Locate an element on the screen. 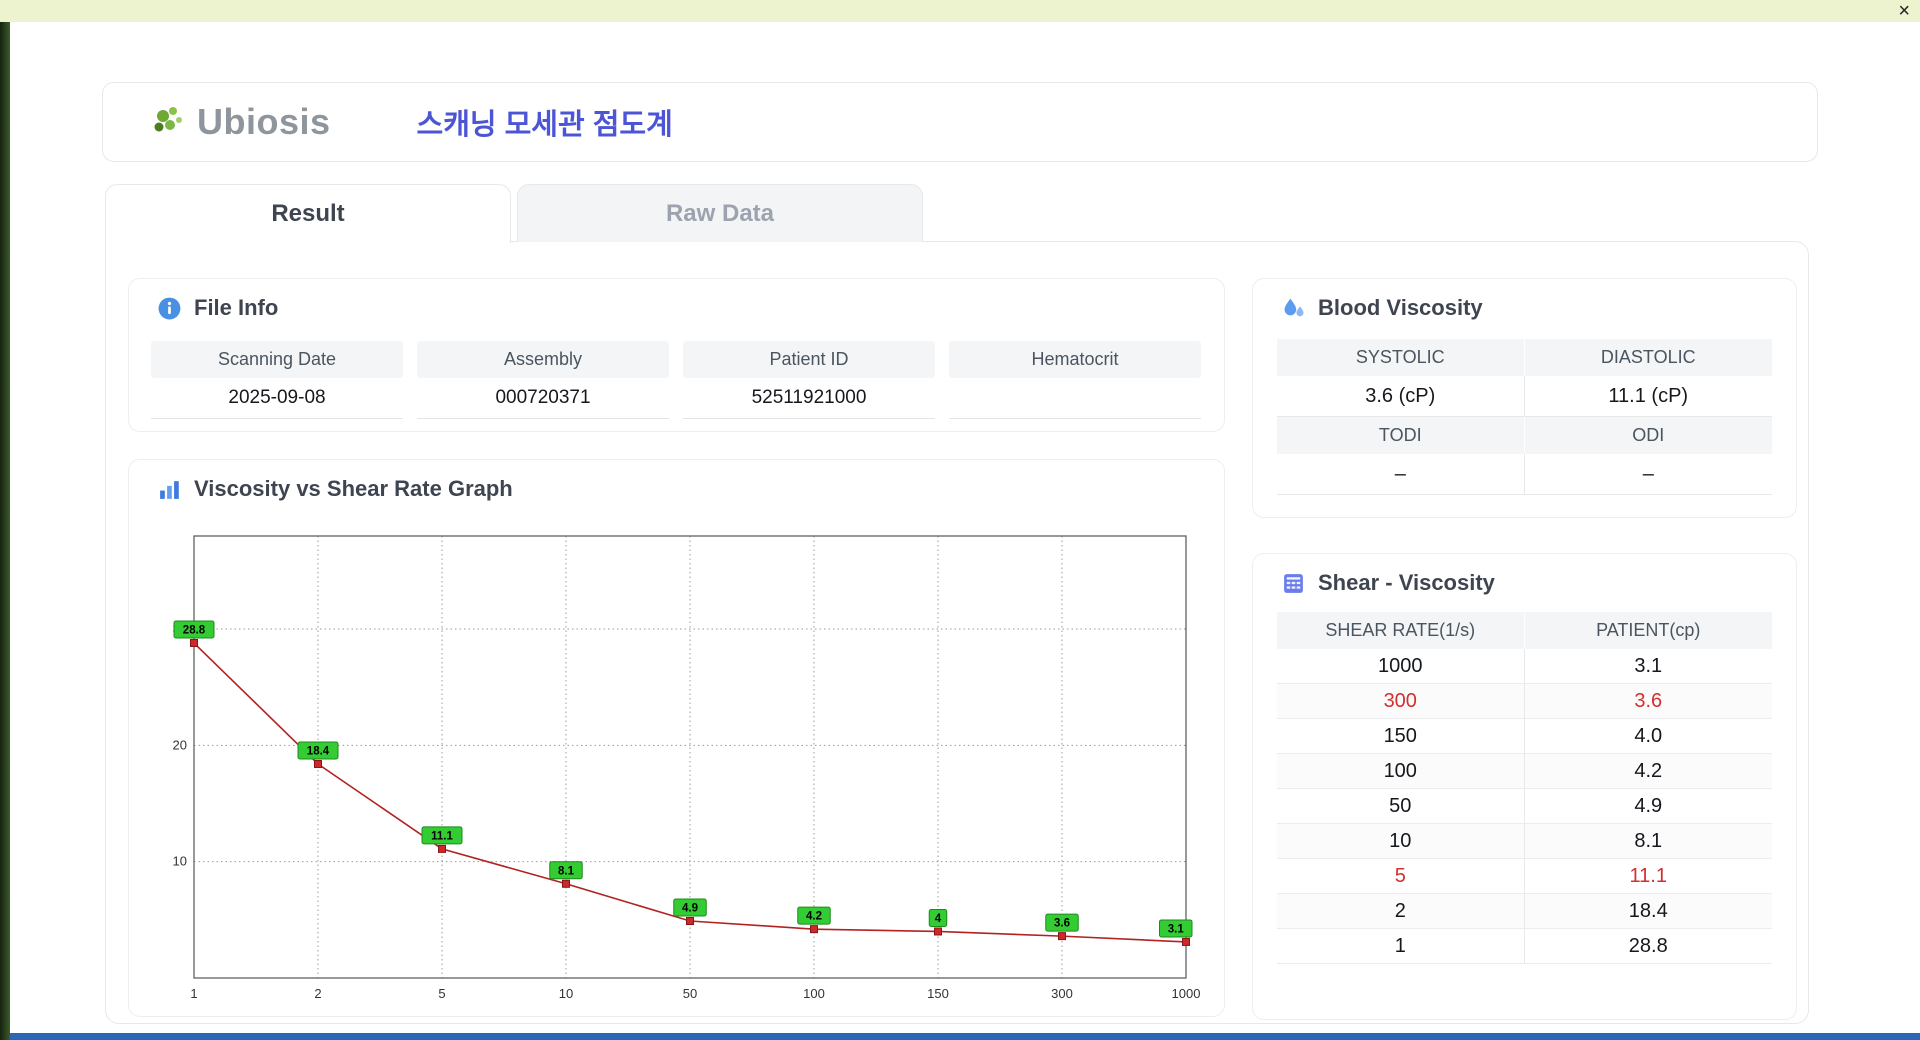  data-point-label: 4 is located at coordinates (938, 919).